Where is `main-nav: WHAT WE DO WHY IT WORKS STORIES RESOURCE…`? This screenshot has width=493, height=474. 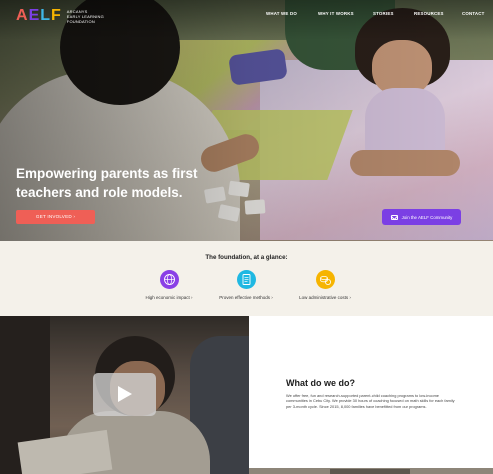
main-nav: WHAT WE DO WHY IT WORKS STORIES RESOURCE… is located at coordinates (246, 16).